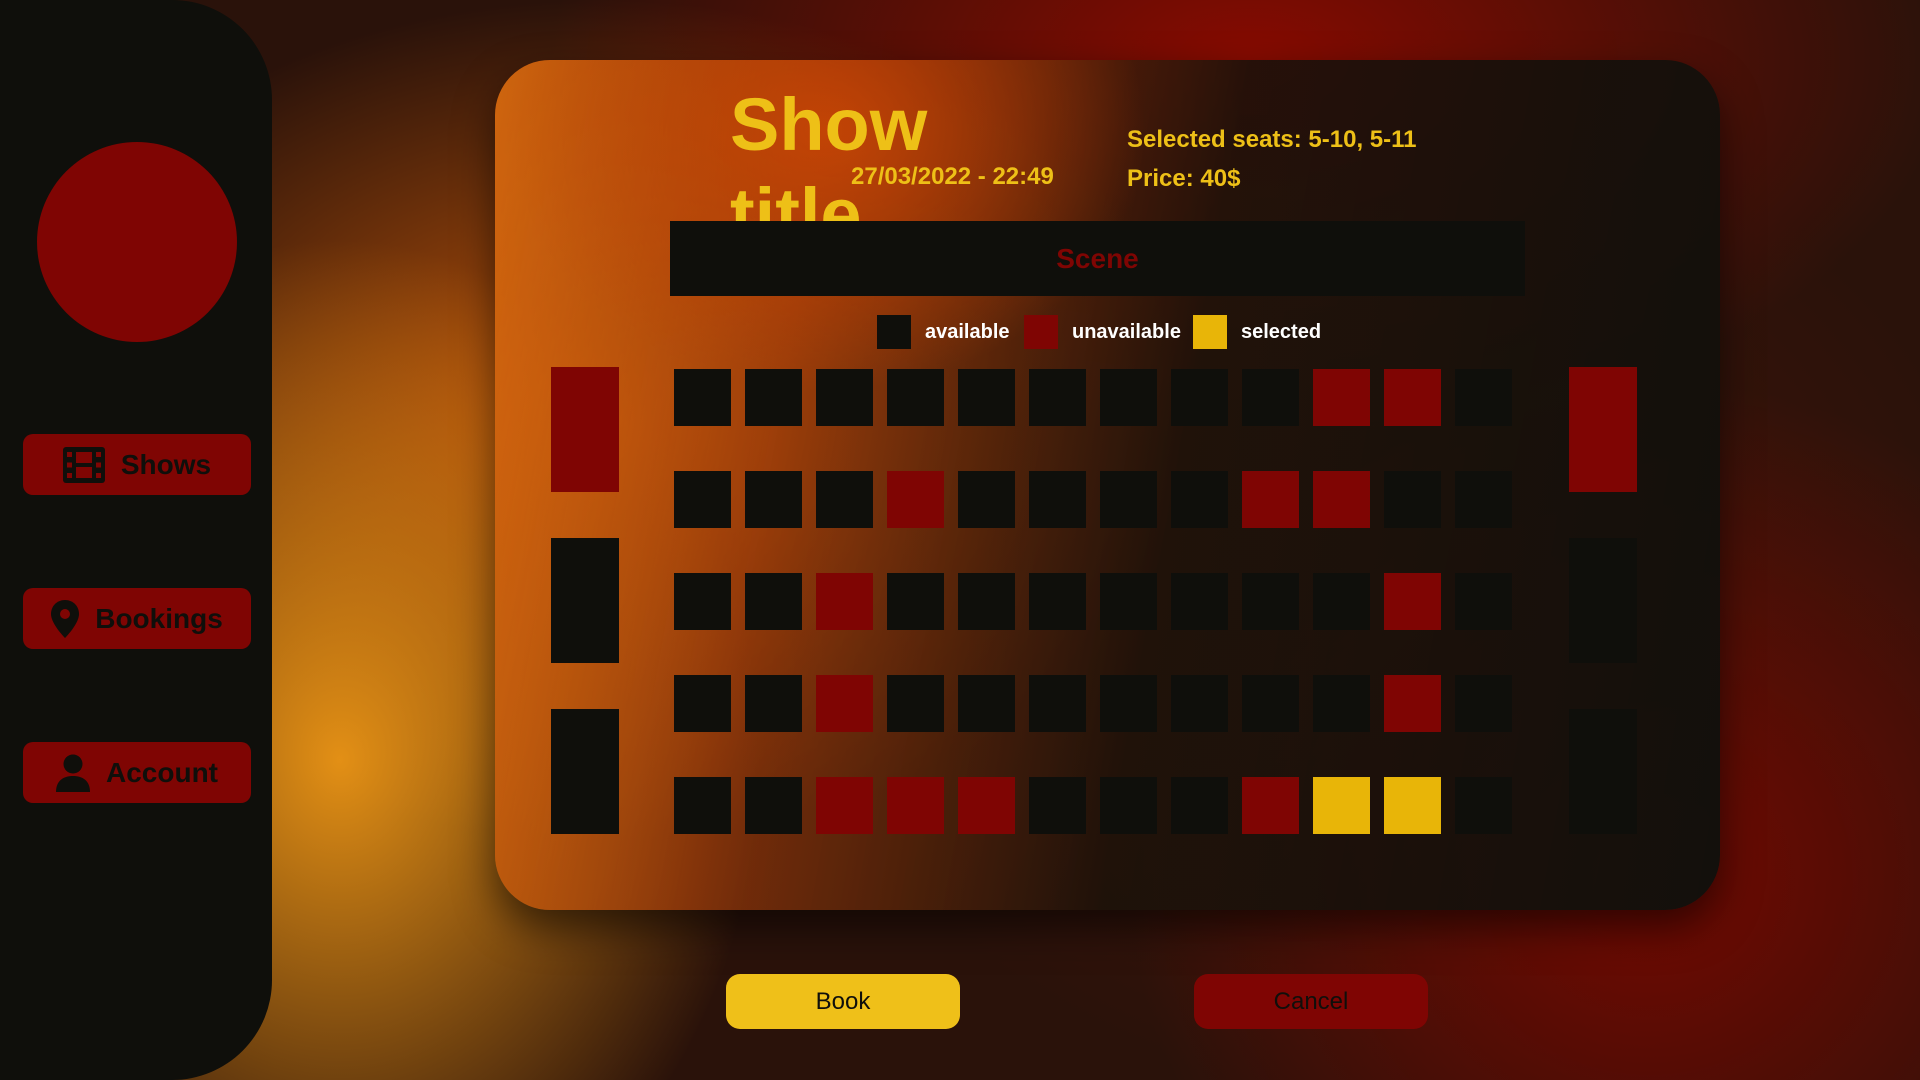 This screenshot has width=1920, height=1080. I want to click on nav-shows-label: Shows, so click(166, 464).